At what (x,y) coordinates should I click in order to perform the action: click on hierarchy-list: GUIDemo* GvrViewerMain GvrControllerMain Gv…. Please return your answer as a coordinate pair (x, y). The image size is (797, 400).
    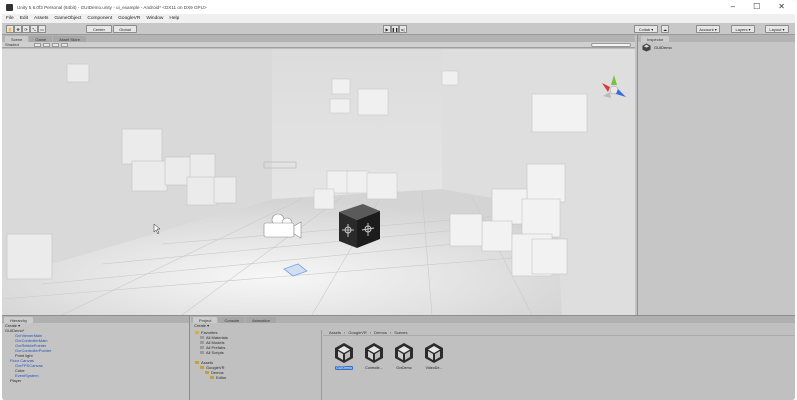
    Looking at the image, I should click on (95, 355).